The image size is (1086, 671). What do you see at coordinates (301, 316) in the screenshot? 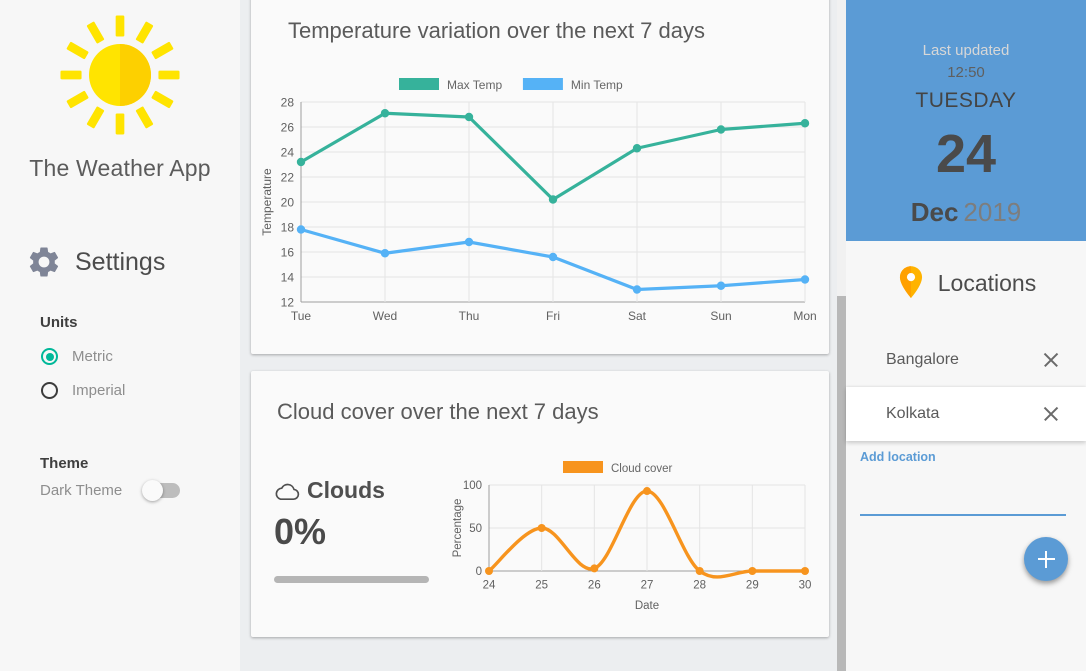
I see `svg-text: Tue` at bounding box center [301, 316].